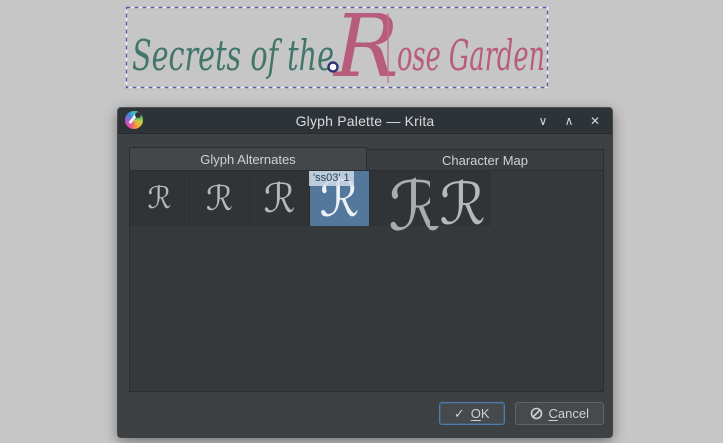 This screenshot has height=443, width=723. I want to click on artwork-text-initial-r: R, so click(365, 48).